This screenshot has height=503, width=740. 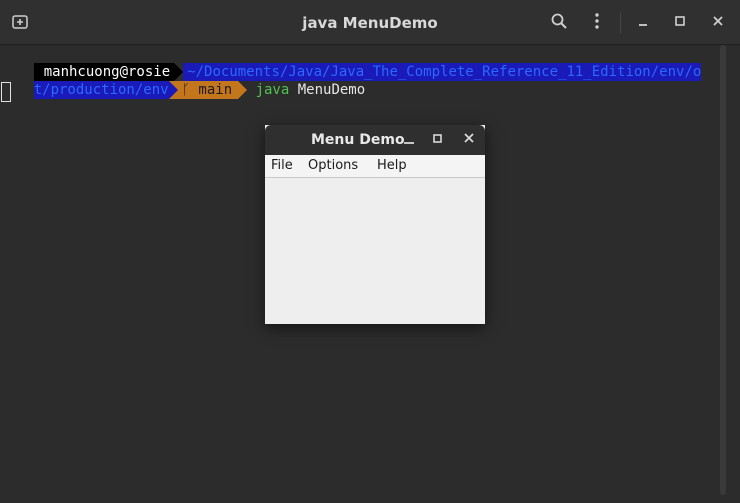 What do you see at coordinates (392, 165) in the screenshot?
I see `menu-help: Help` at bounding box center [392, 165].